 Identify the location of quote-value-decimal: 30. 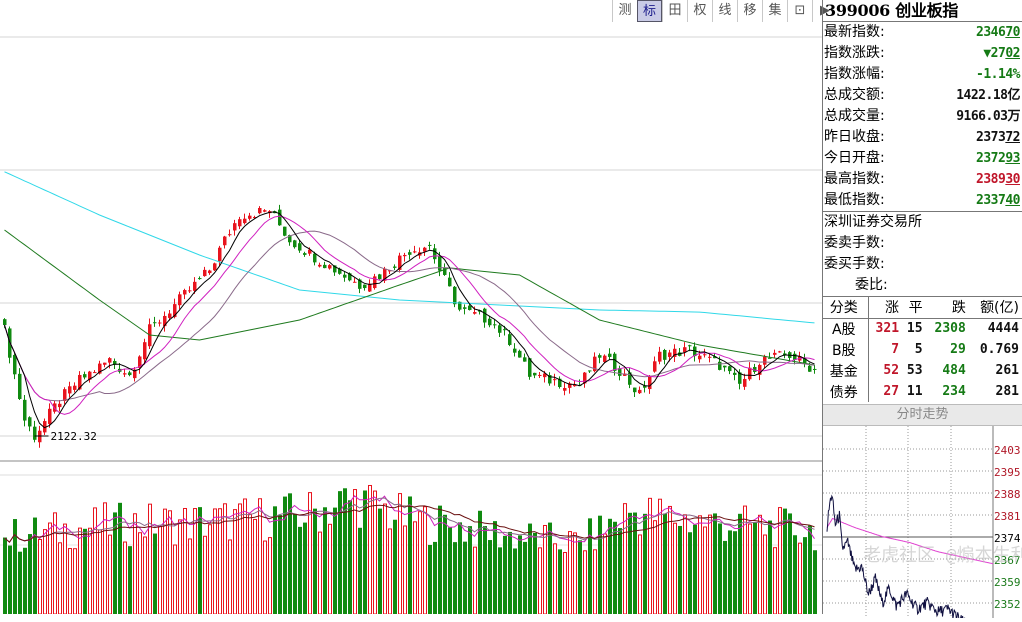
(1012, 179).